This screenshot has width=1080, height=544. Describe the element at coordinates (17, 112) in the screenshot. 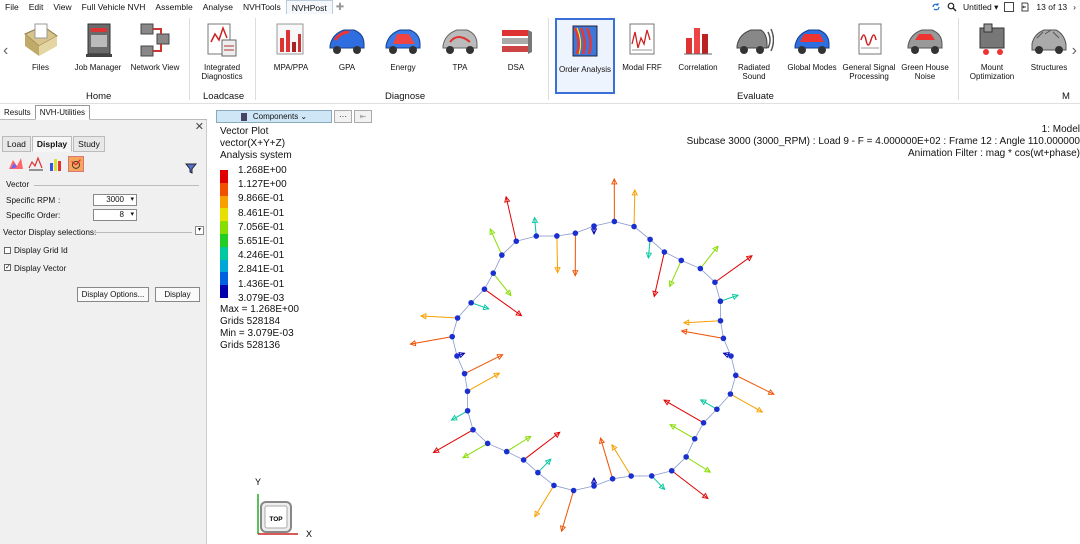

I see `tab-results: Results` at that location.